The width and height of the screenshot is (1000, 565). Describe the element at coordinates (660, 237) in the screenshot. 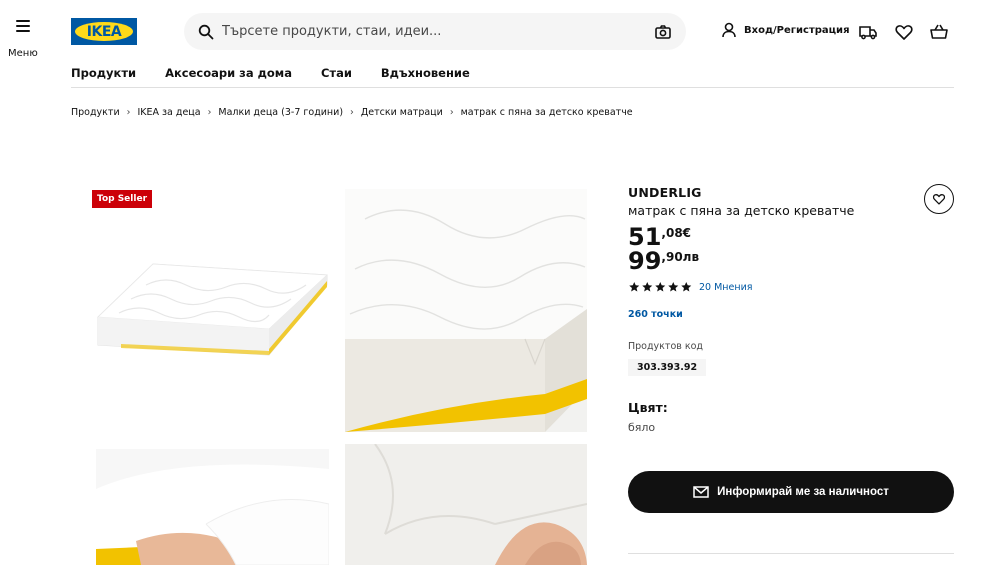

I see `price-eur: 51 ,08€` at that location.